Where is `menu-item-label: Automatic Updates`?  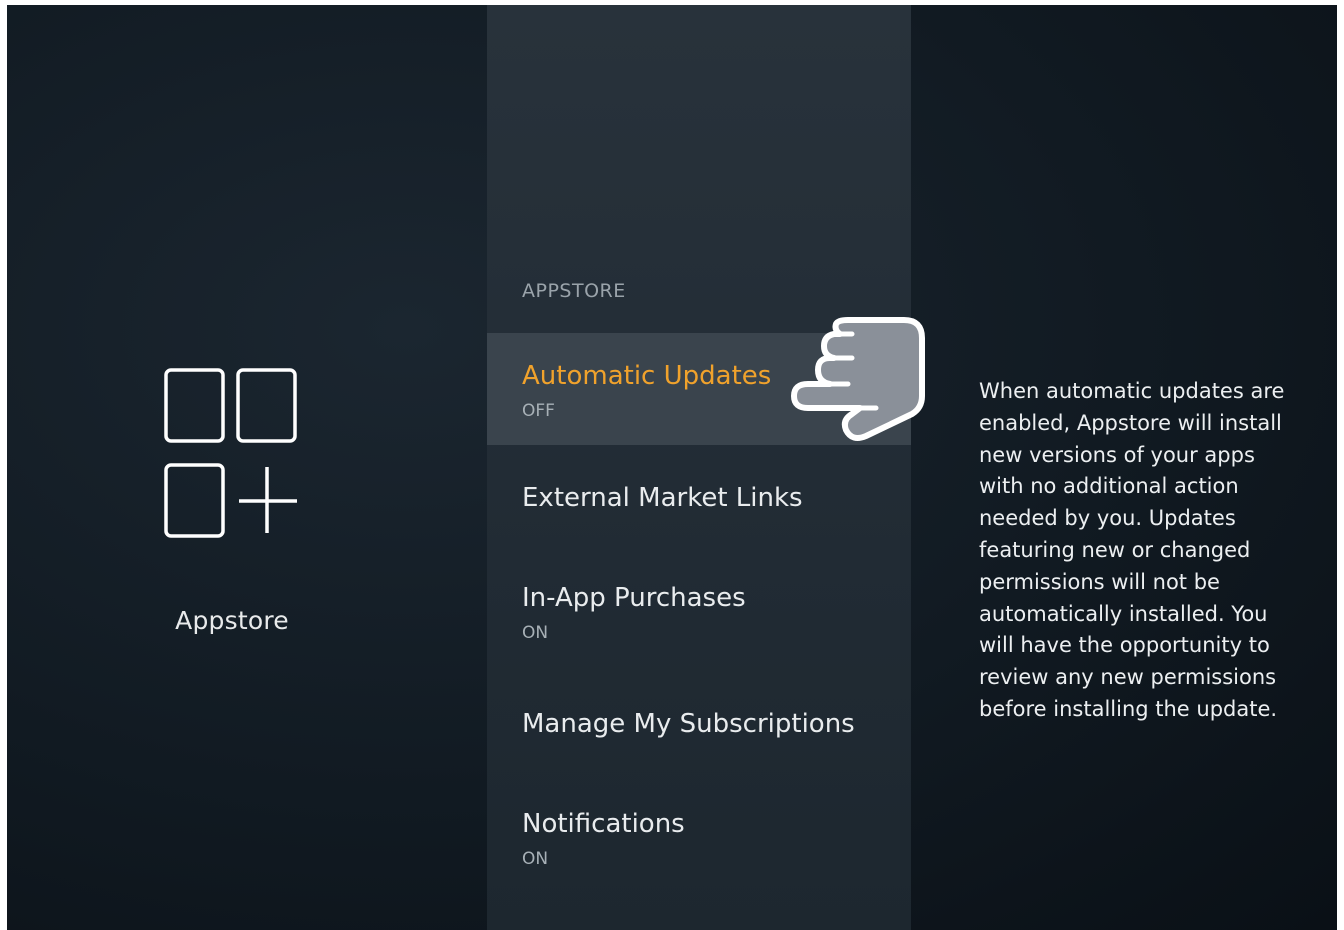
menu-item-label: Automatic Updates is located at coordinates (647, 376).